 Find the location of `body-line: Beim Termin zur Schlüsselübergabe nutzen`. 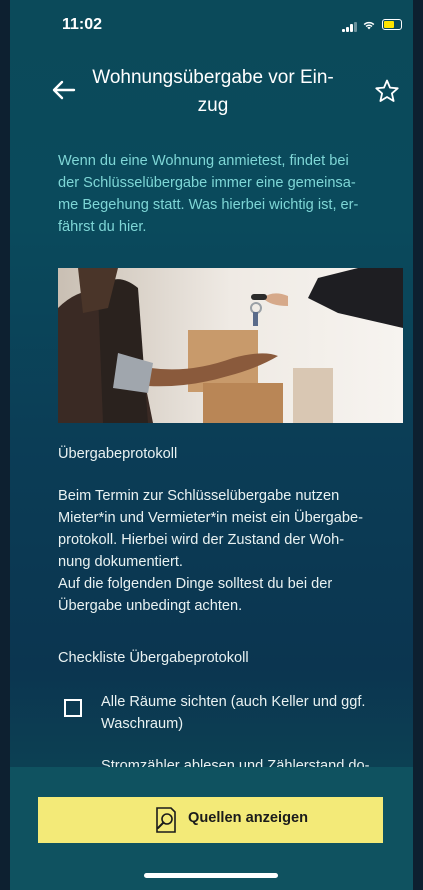

body-line: Beim Termin zur Schlüsselübergabe nutzen is located at coordinates (199, 496).